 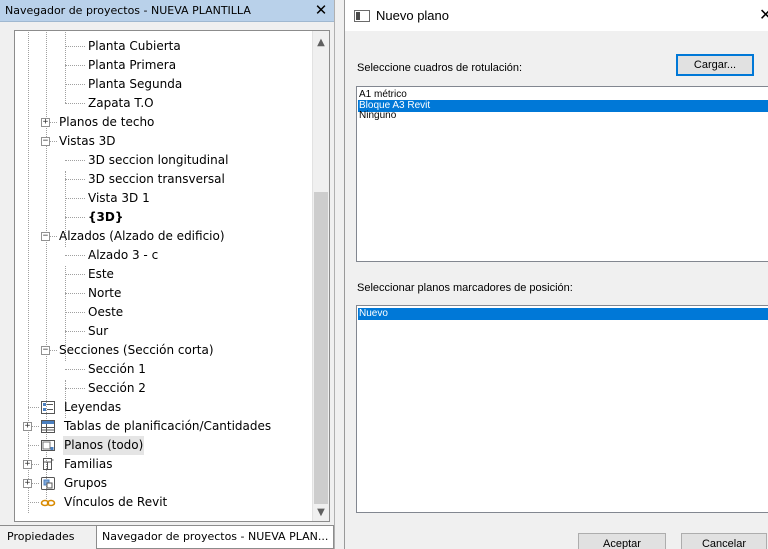 I want to click on tree-item-planta-primera: Planta Primera, so click(x=132, y=65).